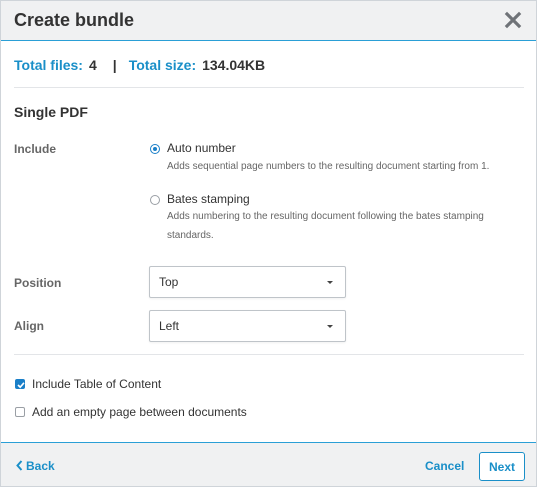 This screenshot has height=487, width=537. Describe the element at coordinates (268, 464) in the screenshot. I see `dialog-footer: Back Cancel Next` at that location.